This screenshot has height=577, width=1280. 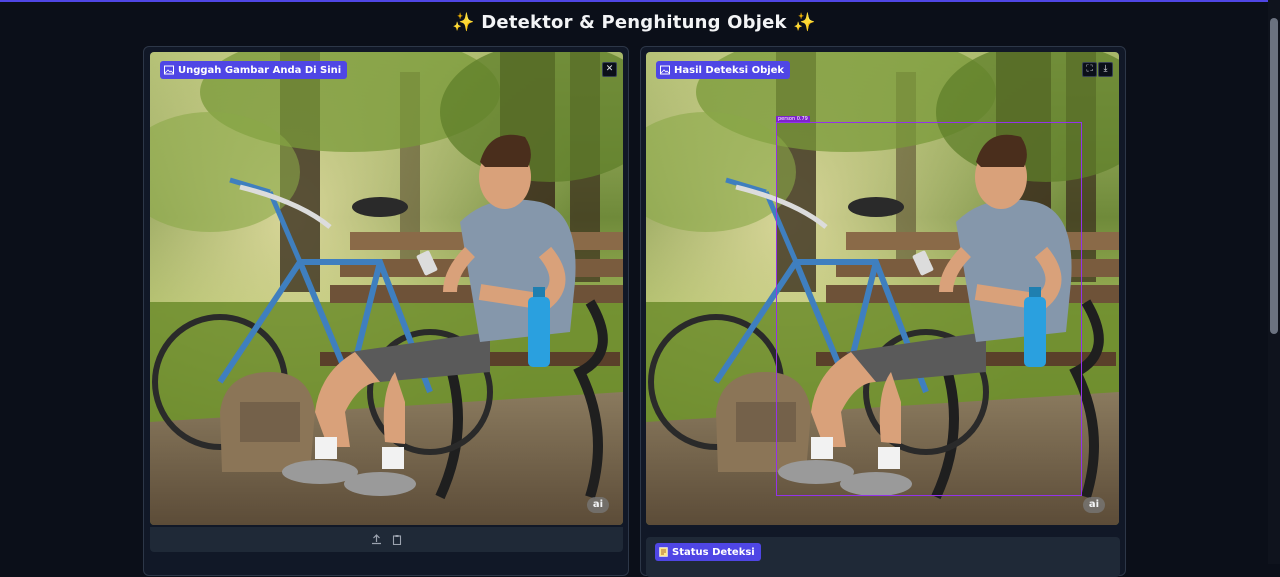 I want to click on page-scrollbar, so click(x=1274, y=282).